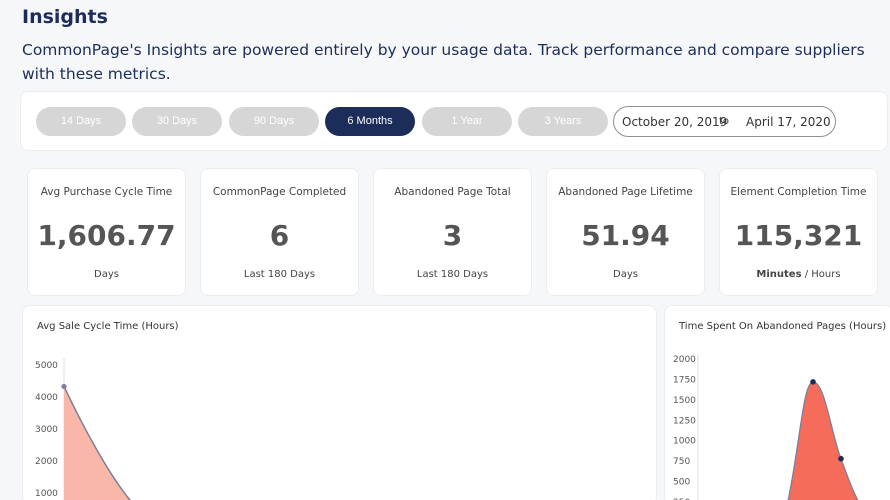 This screenshot has height=500, width=890. What do you see at coordinates (625, 235) in the screenshot?
I see `stat-value: 51.94` at bounding box center [625, 235].